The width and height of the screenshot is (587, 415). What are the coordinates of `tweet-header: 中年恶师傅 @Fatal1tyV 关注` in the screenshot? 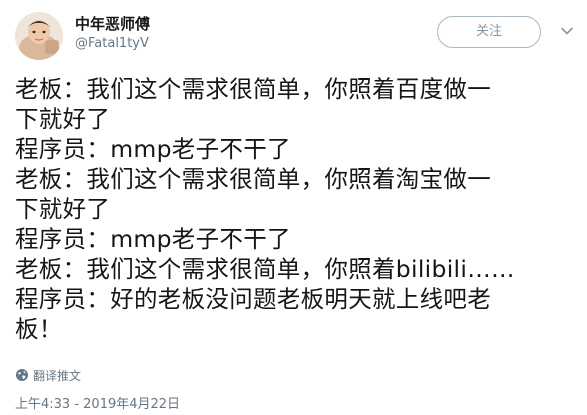 It's located at (295, 36).